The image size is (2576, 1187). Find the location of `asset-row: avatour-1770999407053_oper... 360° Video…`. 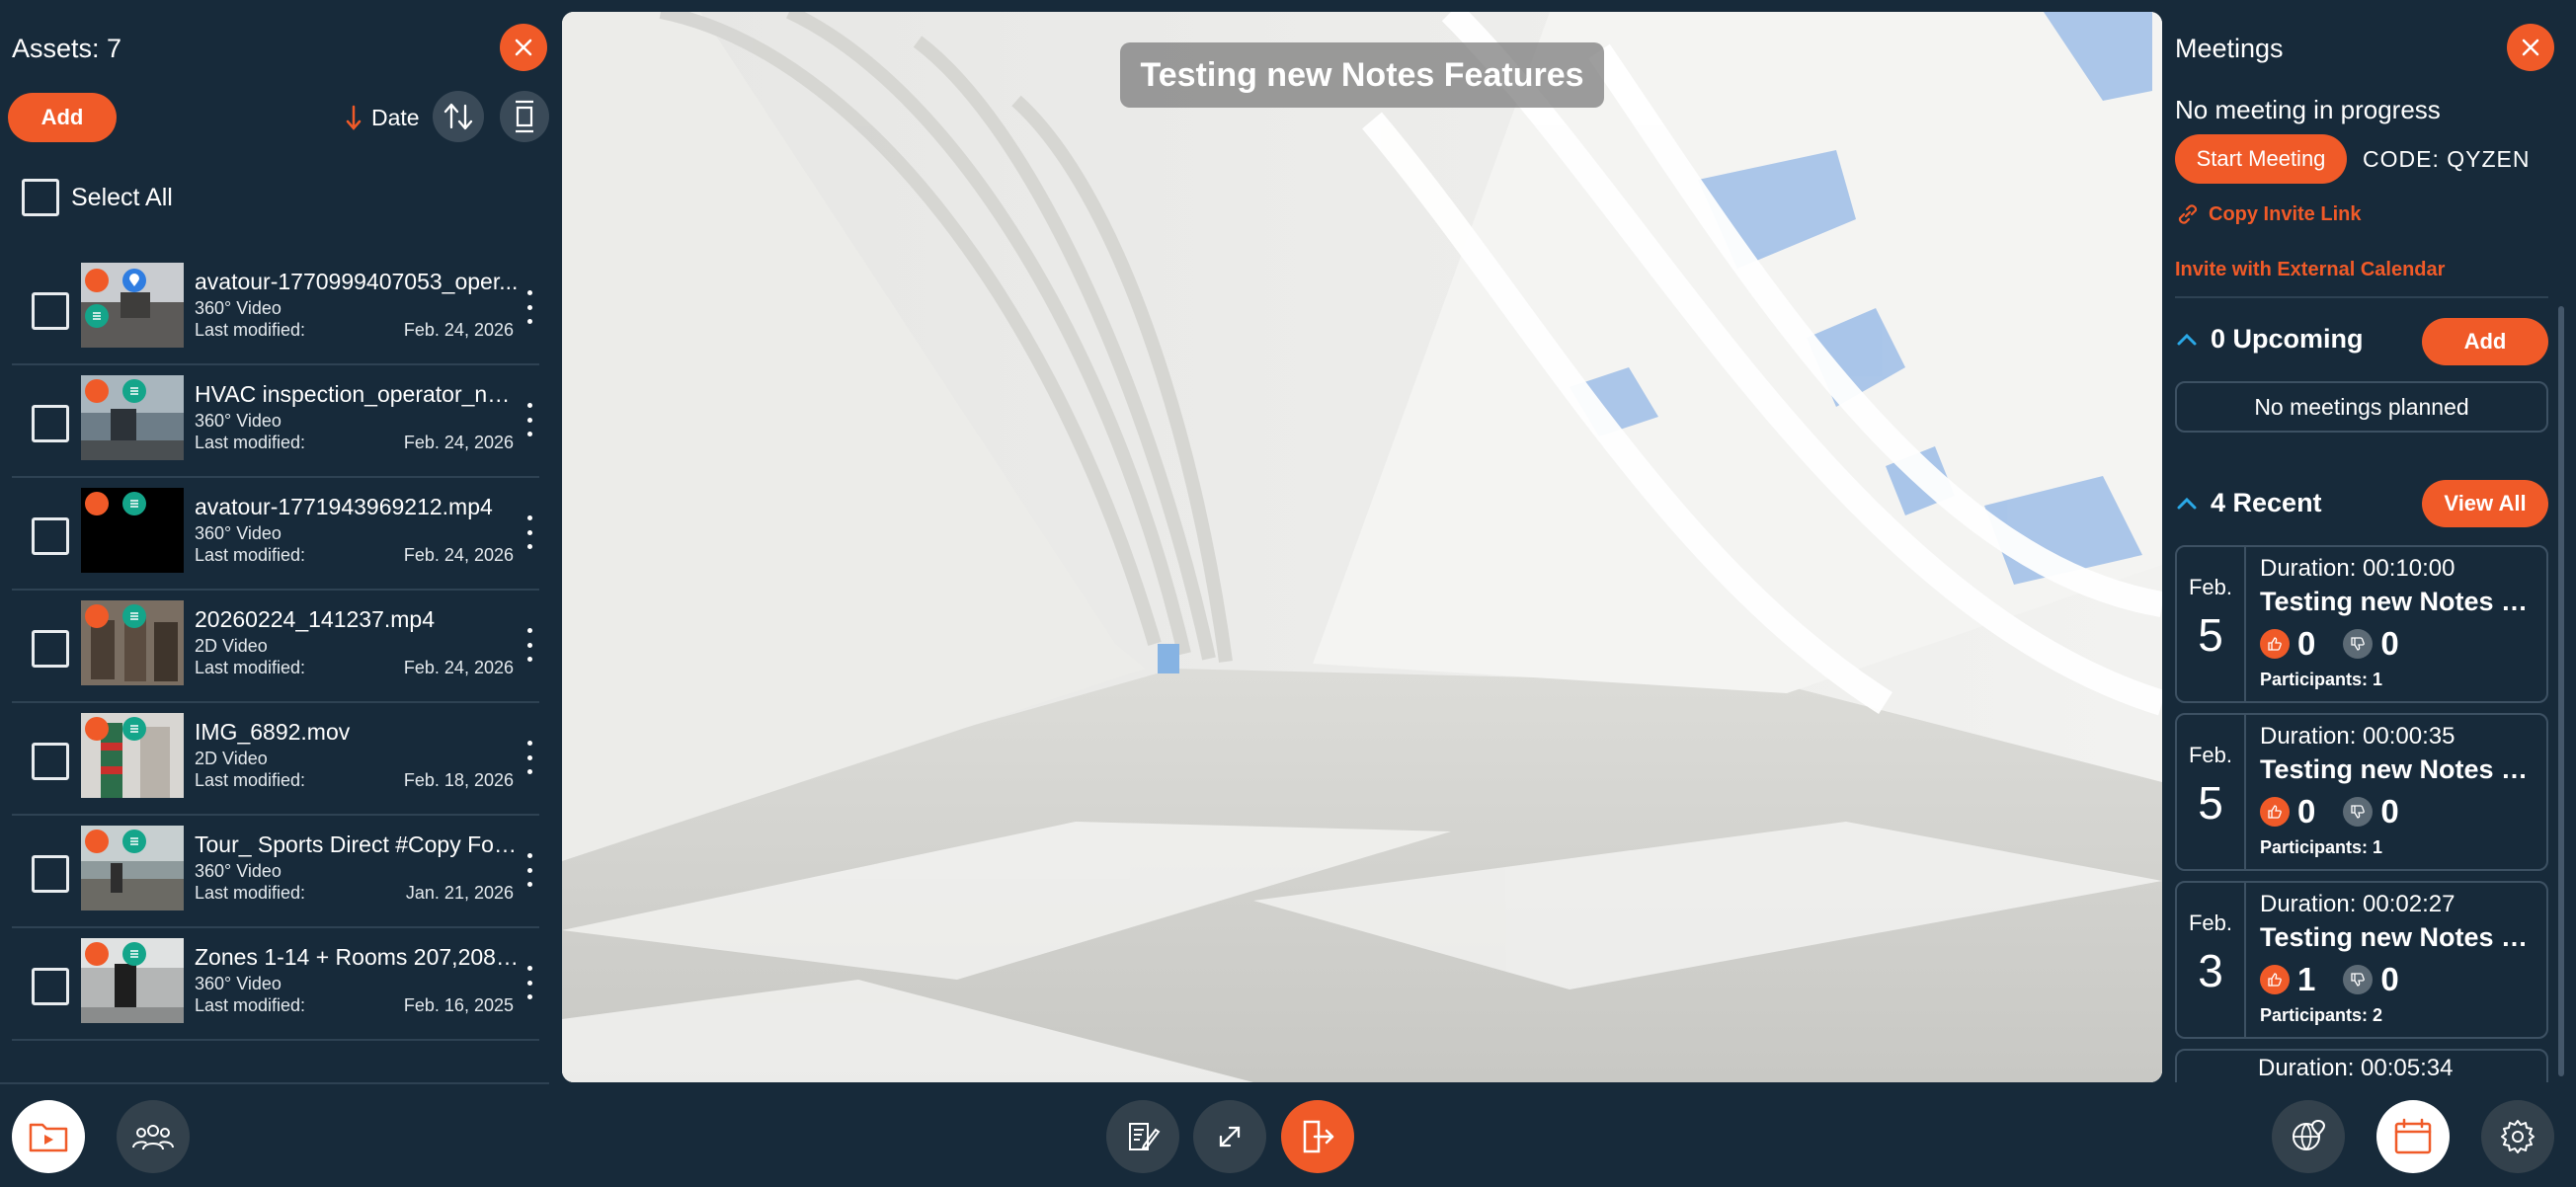

asset-row: avatour-1770999407053_oper... 360° Video… is located at coordinates (275, 309).